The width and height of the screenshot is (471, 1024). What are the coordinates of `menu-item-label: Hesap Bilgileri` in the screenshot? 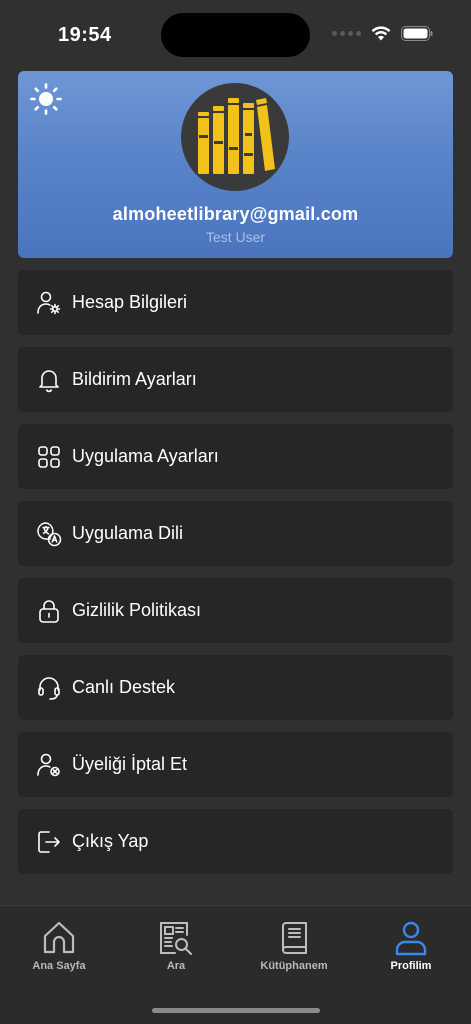 It's located at (130, 302).